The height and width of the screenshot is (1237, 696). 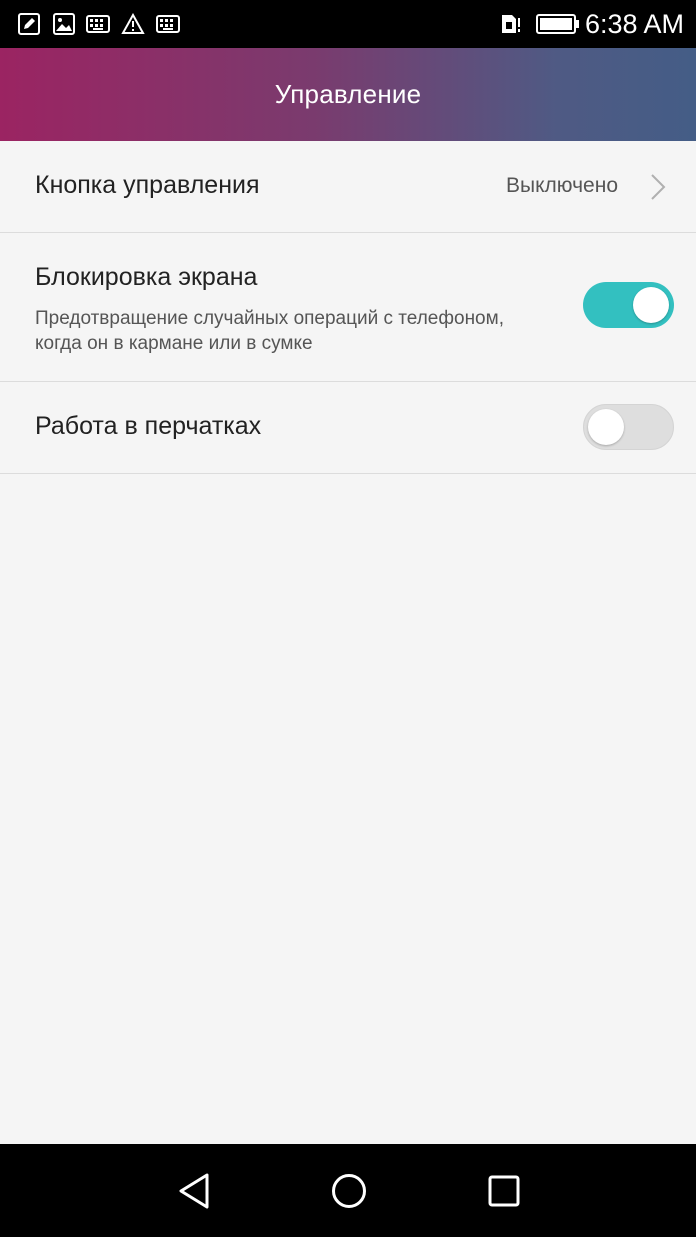 I want to click on control-button-row: Кнопка управления Выключено, so click(x=348, y=187).